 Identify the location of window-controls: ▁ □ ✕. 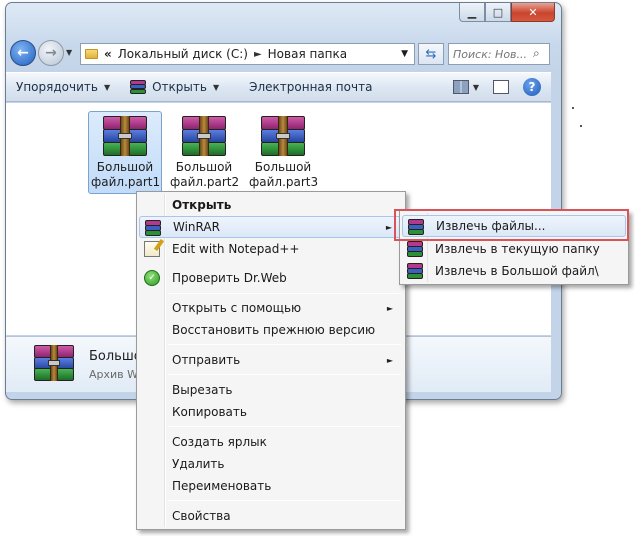
(507, 12).